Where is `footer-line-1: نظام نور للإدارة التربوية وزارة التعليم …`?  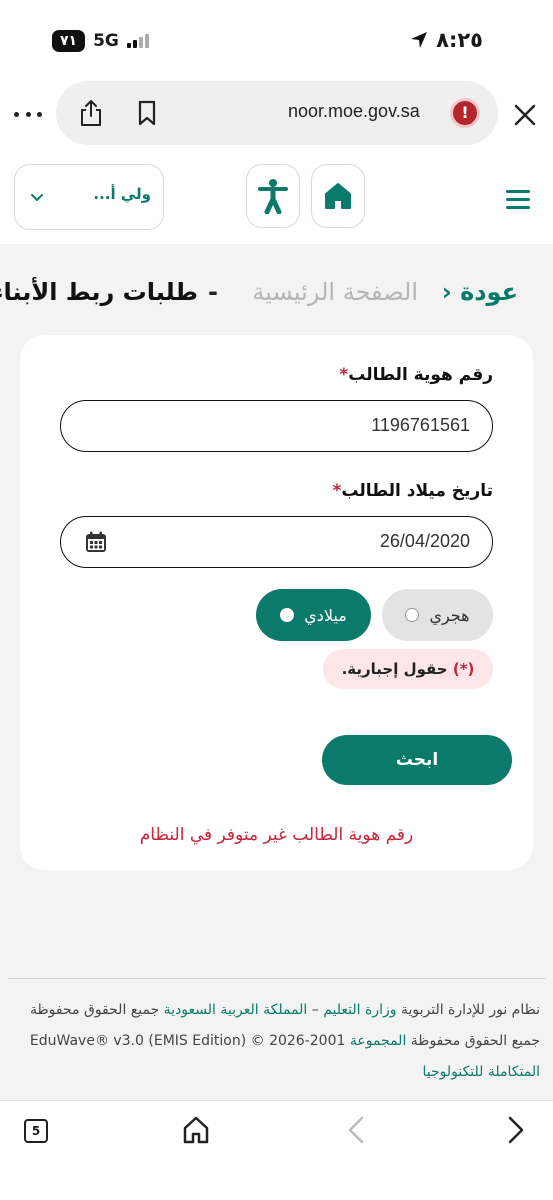 footer-line-1: نظام نور للإدارة التربوية وزارة التعليم … is located at coordinates (275, 1010).